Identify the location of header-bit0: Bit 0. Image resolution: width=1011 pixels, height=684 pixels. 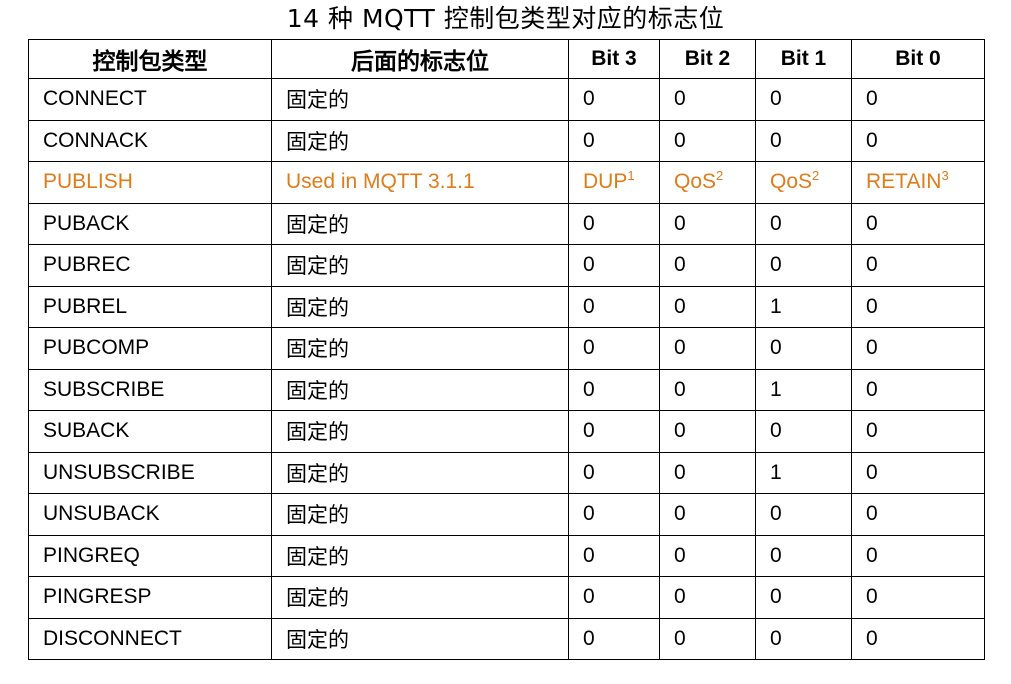
(918, 59).